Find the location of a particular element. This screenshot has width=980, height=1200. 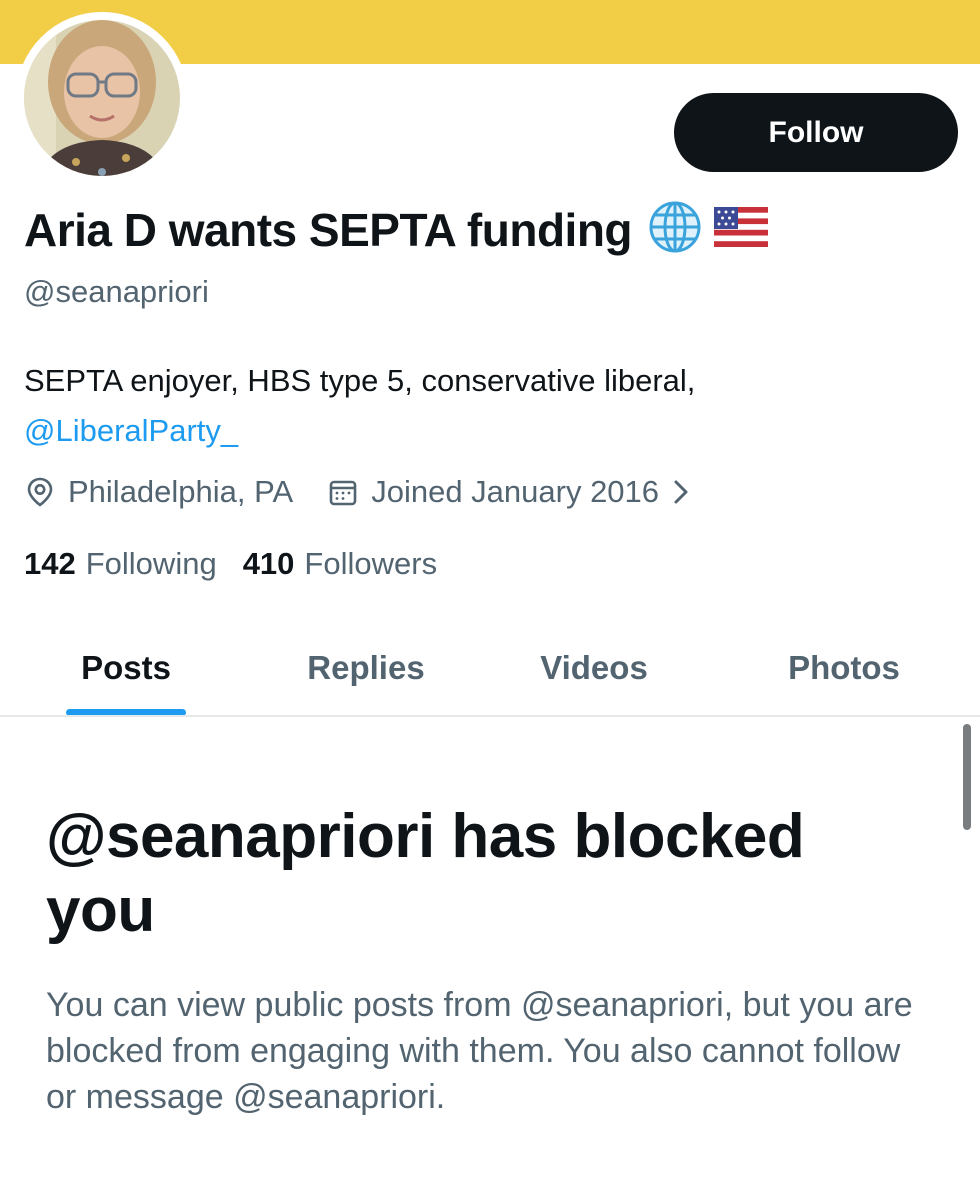

scrollbar is located at coordinates (967, 777).